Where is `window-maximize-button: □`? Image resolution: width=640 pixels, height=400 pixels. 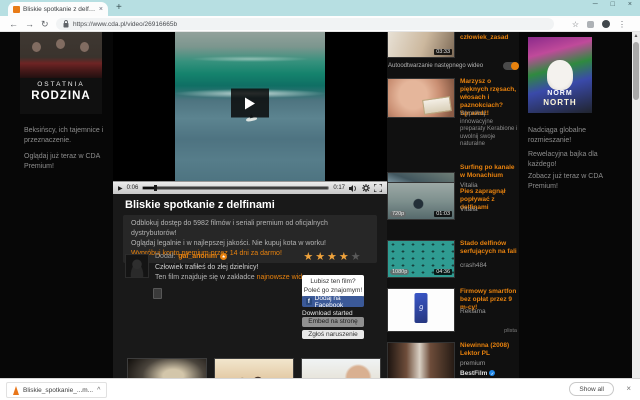
window-maximize-button: □ is located at coordinates (613, 4).